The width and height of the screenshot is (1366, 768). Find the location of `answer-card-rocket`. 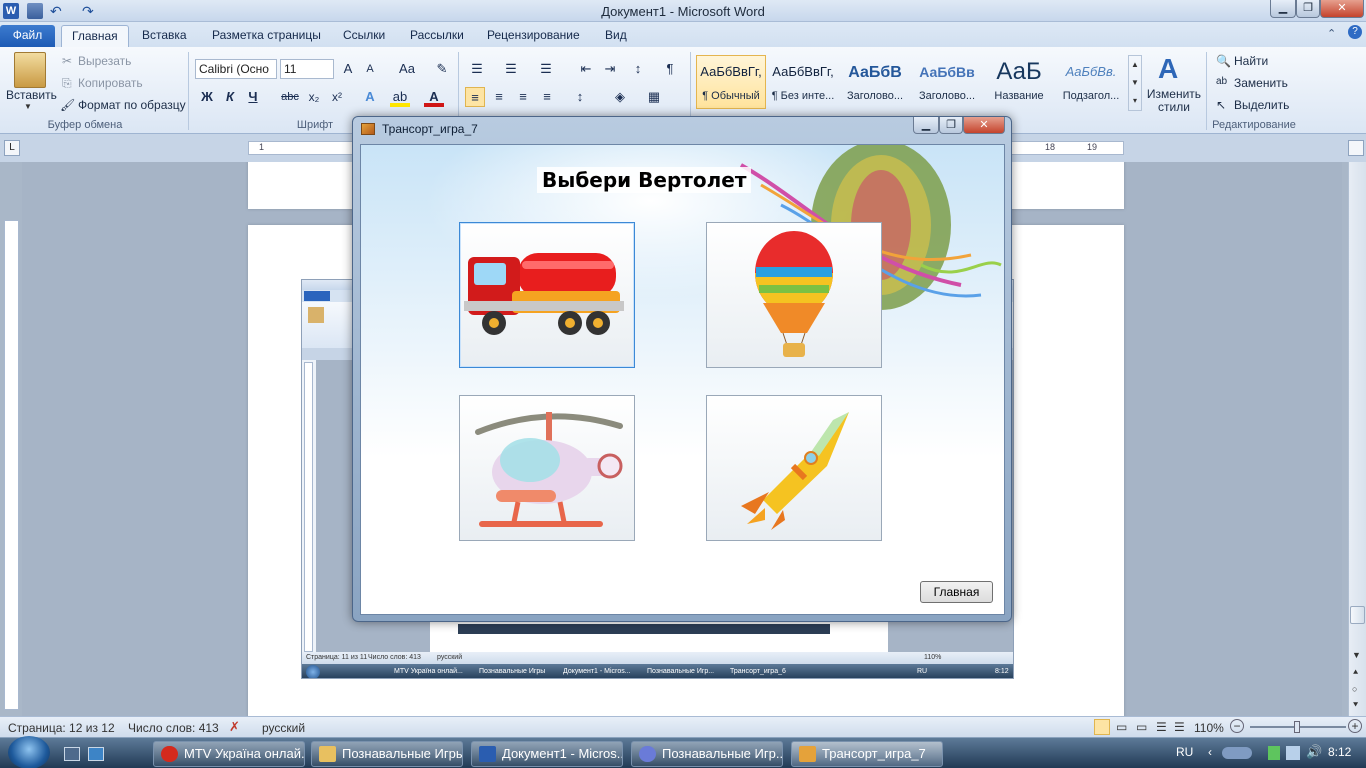

answer-card-rocket is located at coordinates (794, 468).